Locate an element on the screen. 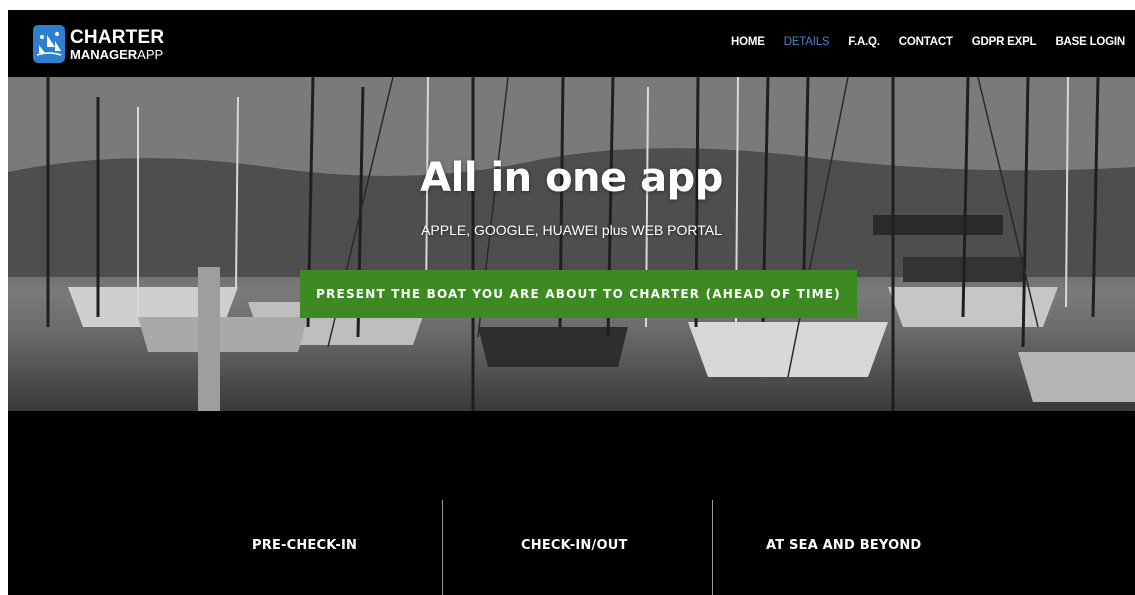  nav-item-gdpr-expl: GDPR EXPL is located at coordinates (1004, 42).